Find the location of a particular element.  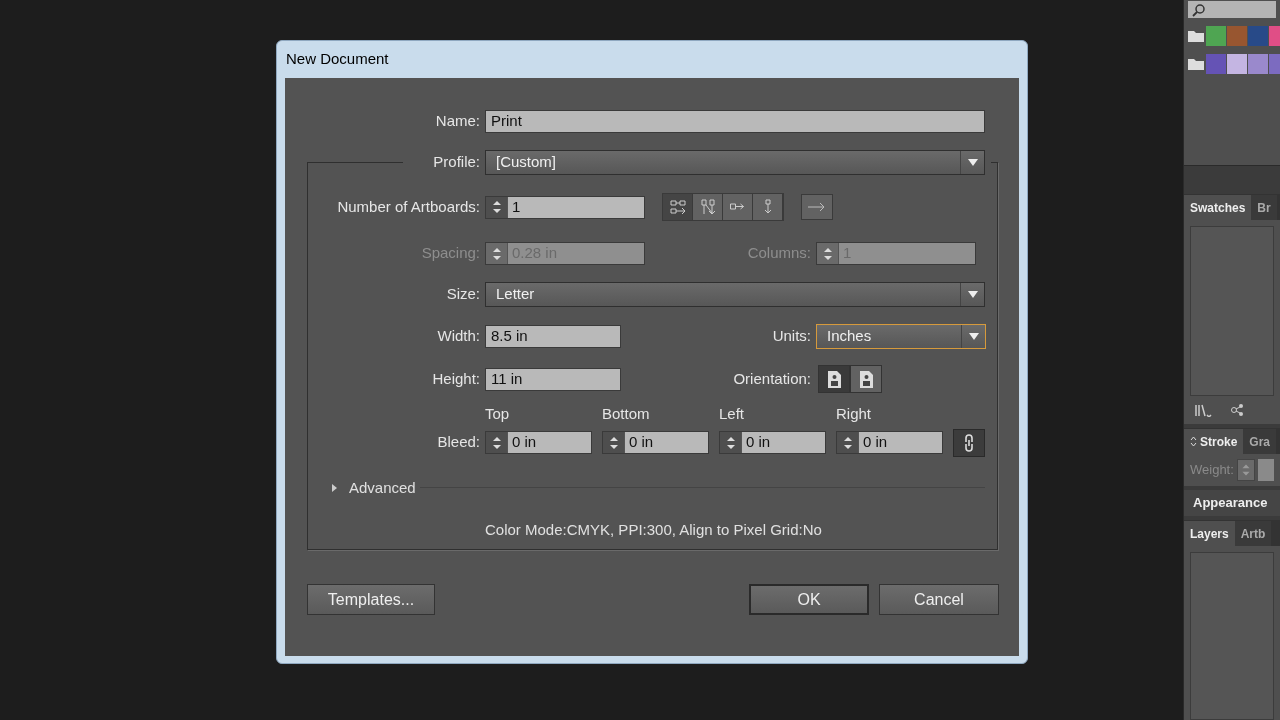

field-label: Width: is located at coordinates (458, 336).